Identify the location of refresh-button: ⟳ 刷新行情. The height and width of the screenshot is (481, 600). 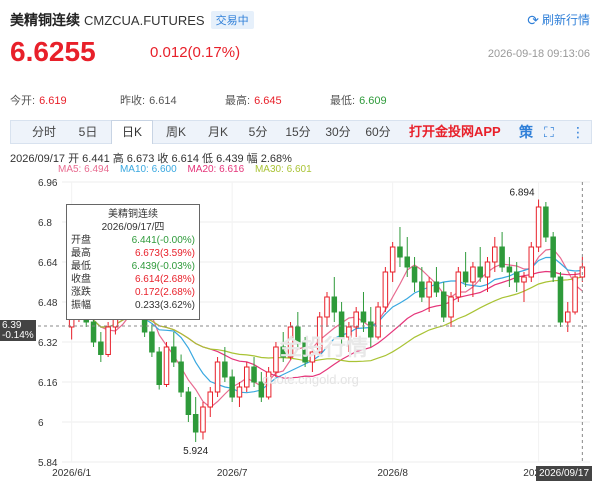
(558, 20).